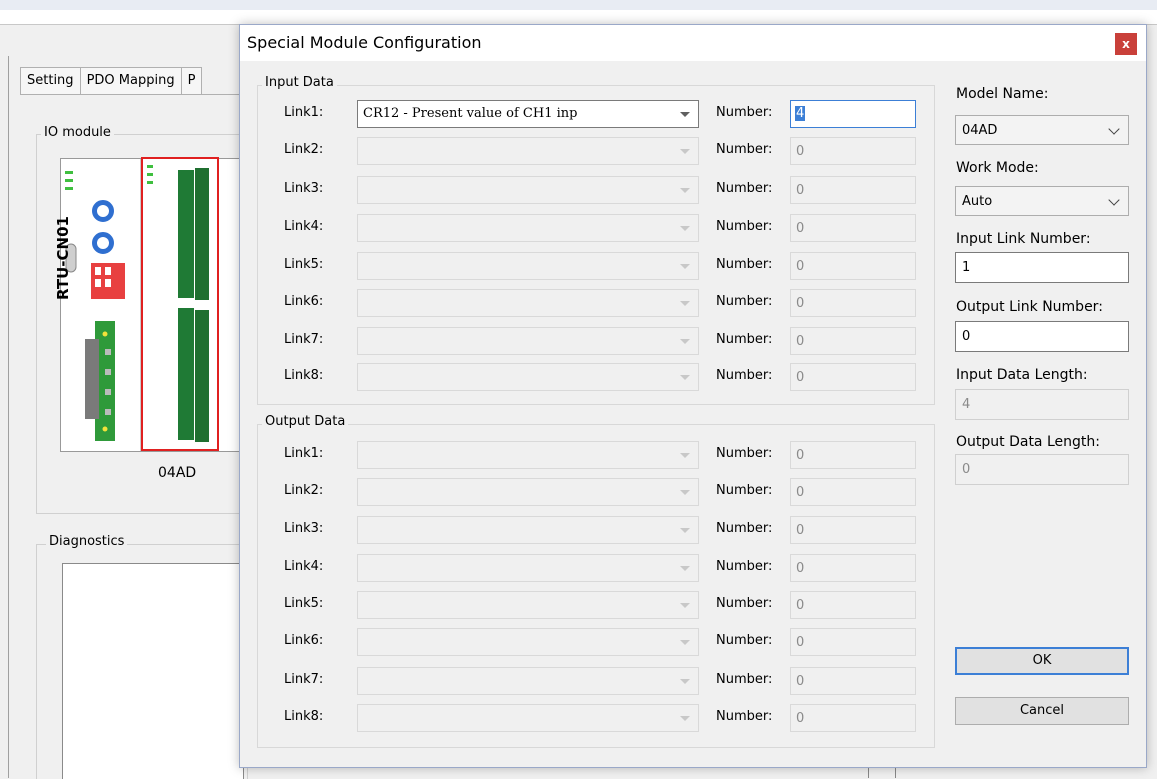 The width and height of the screenshot is (1157, 779). Describe the element at coordinates (304, 339) in the screenshot. I see `input-link-label: Link7:` at that location.